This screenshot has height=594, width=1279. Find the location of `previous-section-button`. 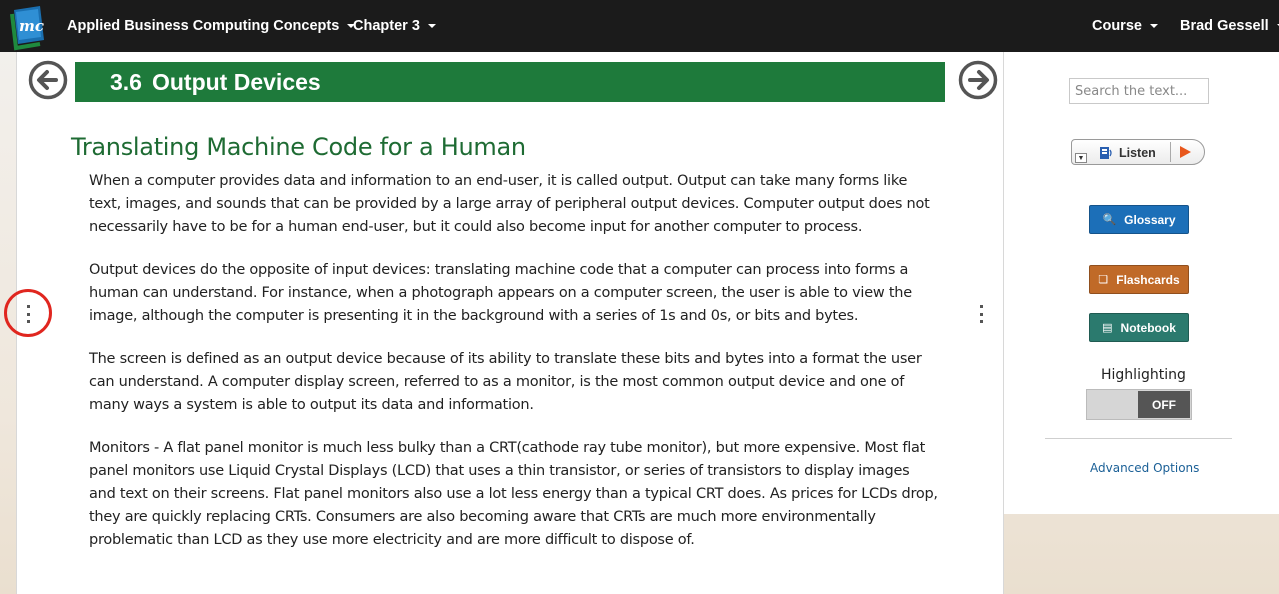

previous-section-button is located at coordinates (48, 80).